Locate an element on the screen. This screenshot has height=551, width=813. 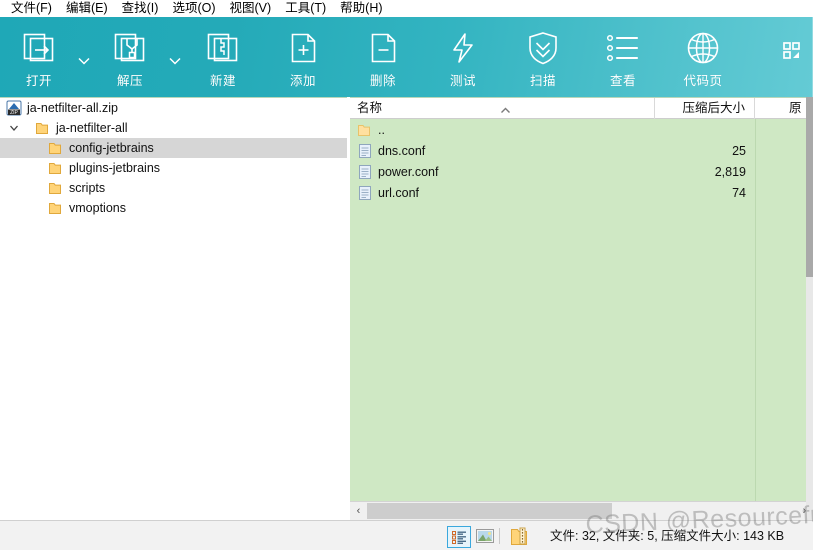
menu-tools: 工具(T) is located at coordinates (305, 8).